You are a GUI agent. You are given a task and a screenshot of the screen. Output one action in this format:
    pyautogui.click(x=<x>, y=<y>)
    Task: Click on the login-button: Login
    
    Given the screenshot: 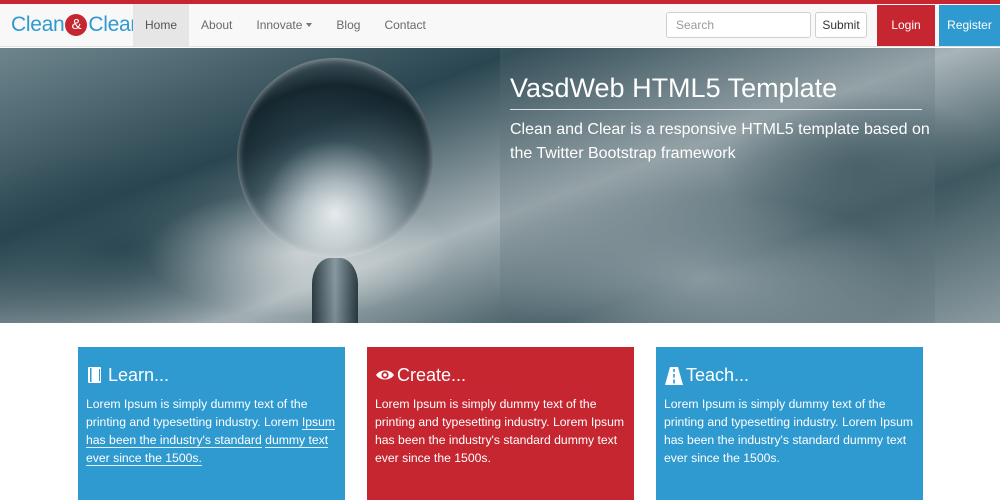 What is the action you would take?
    pyautogui.click(x=906, y=25)
    